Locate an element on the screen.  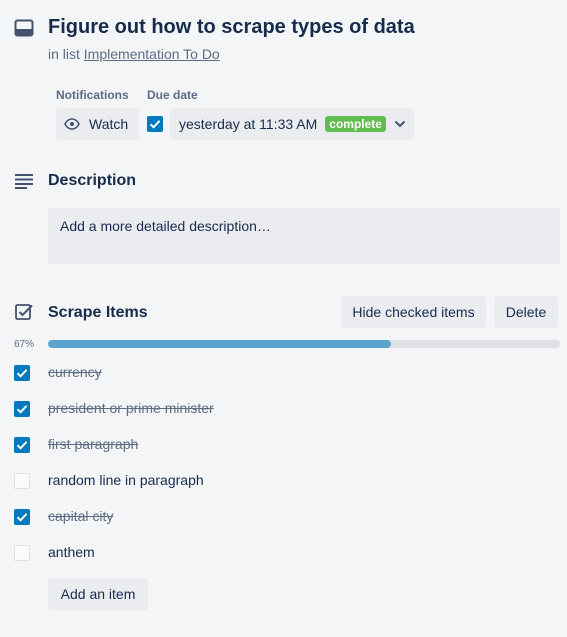
list-reference: in list Implementation To Do is located at coordinates (134, 54).